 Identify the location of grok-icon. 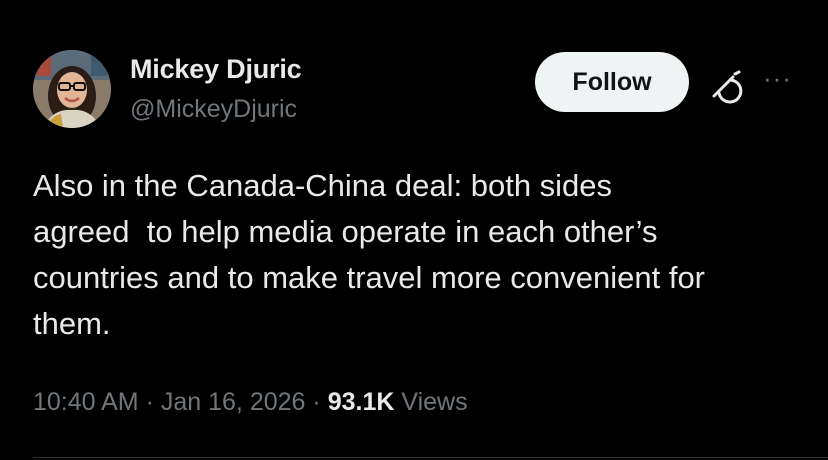
(725, 86).